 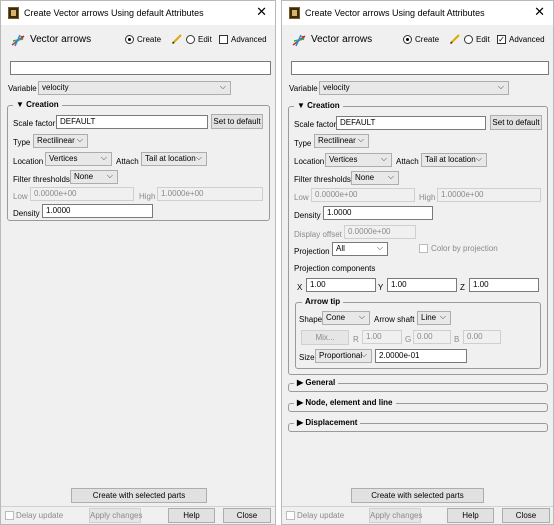 What do you see at coordinates (41, 179) in the screenshot?
I see `filter-thresholds-label: Filter thresholds` at bounding box center [41, 179].